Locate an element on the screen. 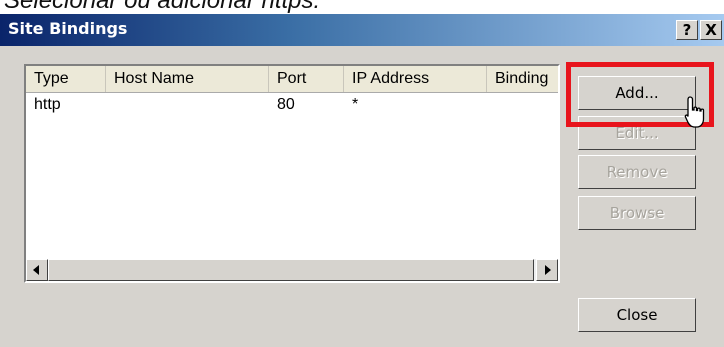  list-header: Type Host Name Port IP Address Binding is located at coordinates (292, 79).